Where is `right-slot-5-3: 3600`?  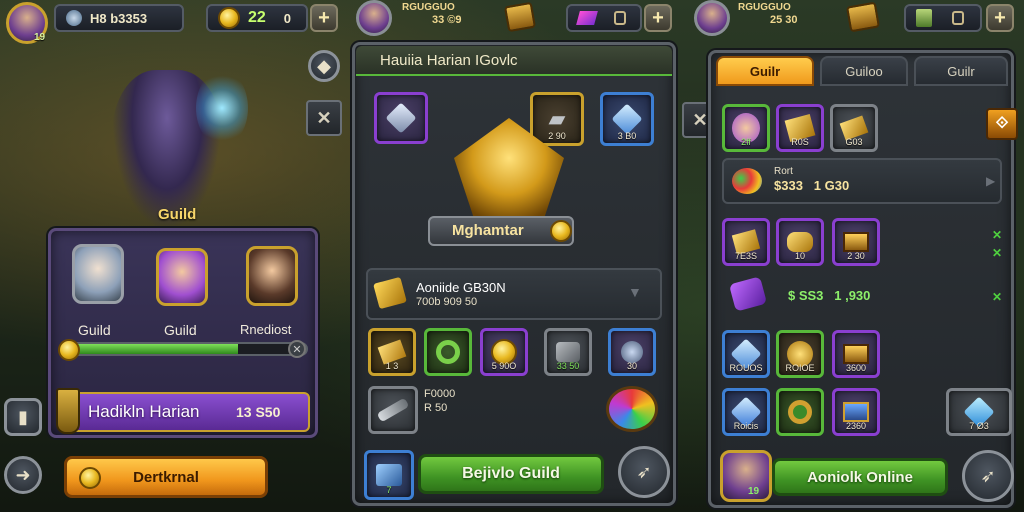
right-slot-5-3: 3600 is located at coordinates (856, 354).